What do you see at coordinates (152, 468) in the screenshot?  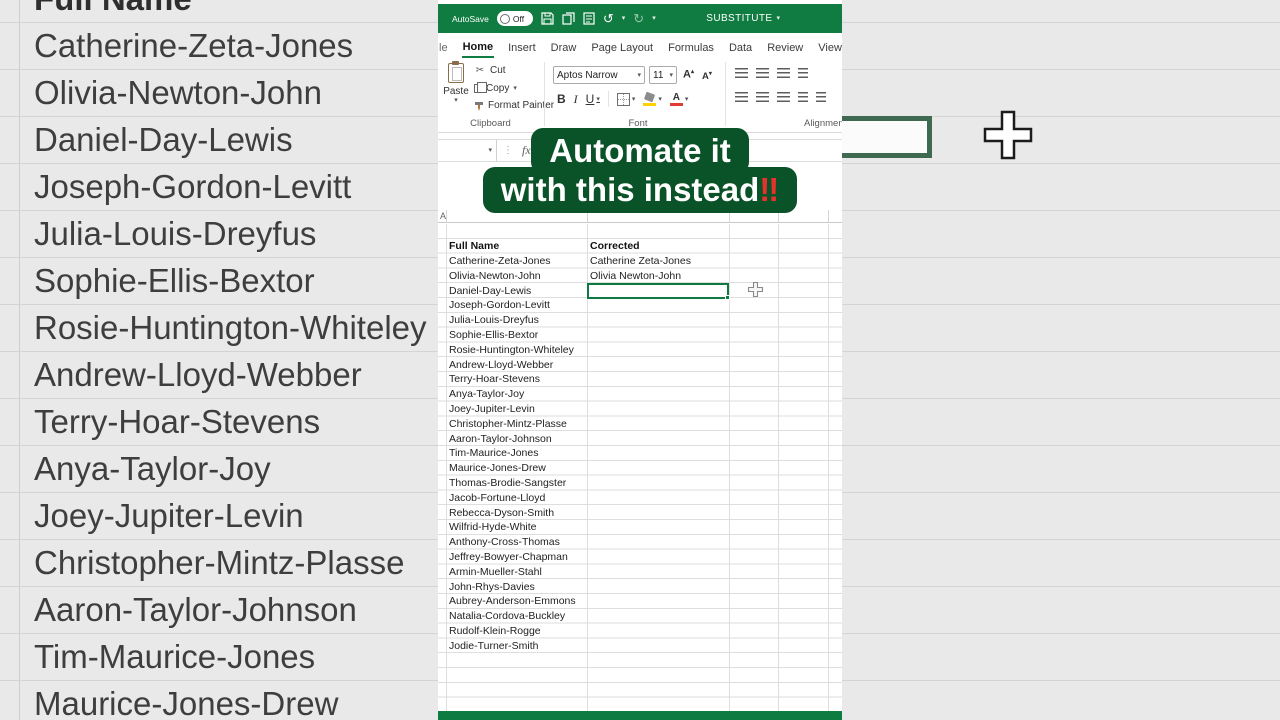 I see `background-name: Anya-Taylor-Joy` at bounding box center [152, 468].